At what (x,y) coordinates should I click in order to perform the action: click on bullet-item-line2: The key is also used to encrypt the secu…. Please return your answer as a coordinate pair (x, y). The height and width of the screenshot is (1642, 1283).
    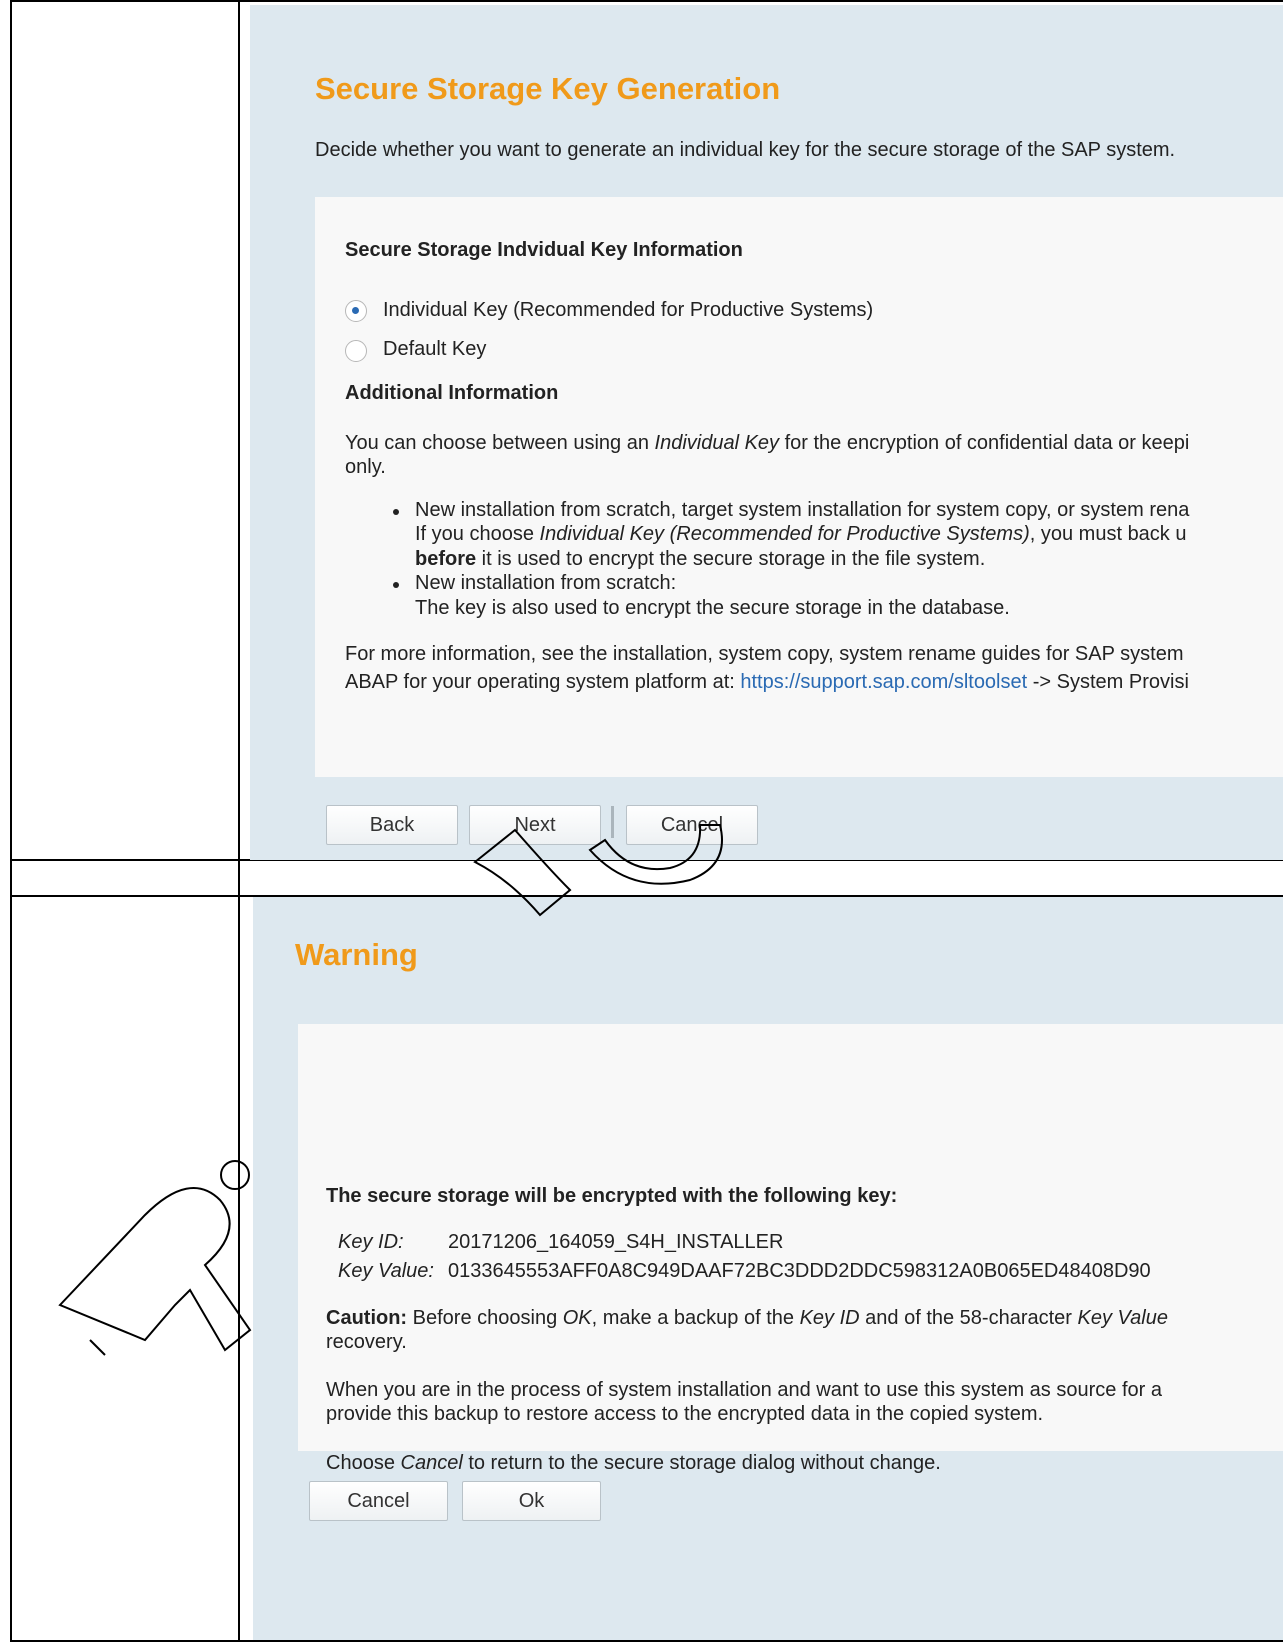
    Looking at the image, I should click on (712, 608).